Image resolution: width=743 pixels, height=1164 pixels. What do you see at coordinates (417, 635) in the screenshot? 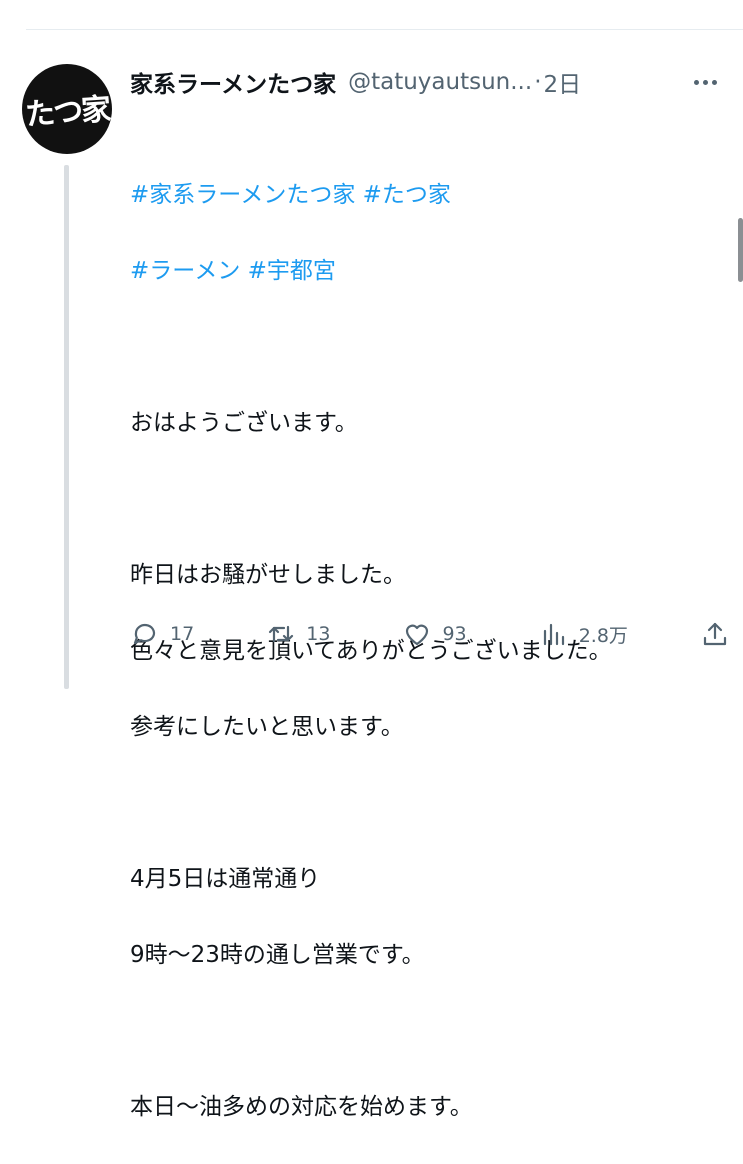
I see `heart-icon` at bounding box center [417, 635].